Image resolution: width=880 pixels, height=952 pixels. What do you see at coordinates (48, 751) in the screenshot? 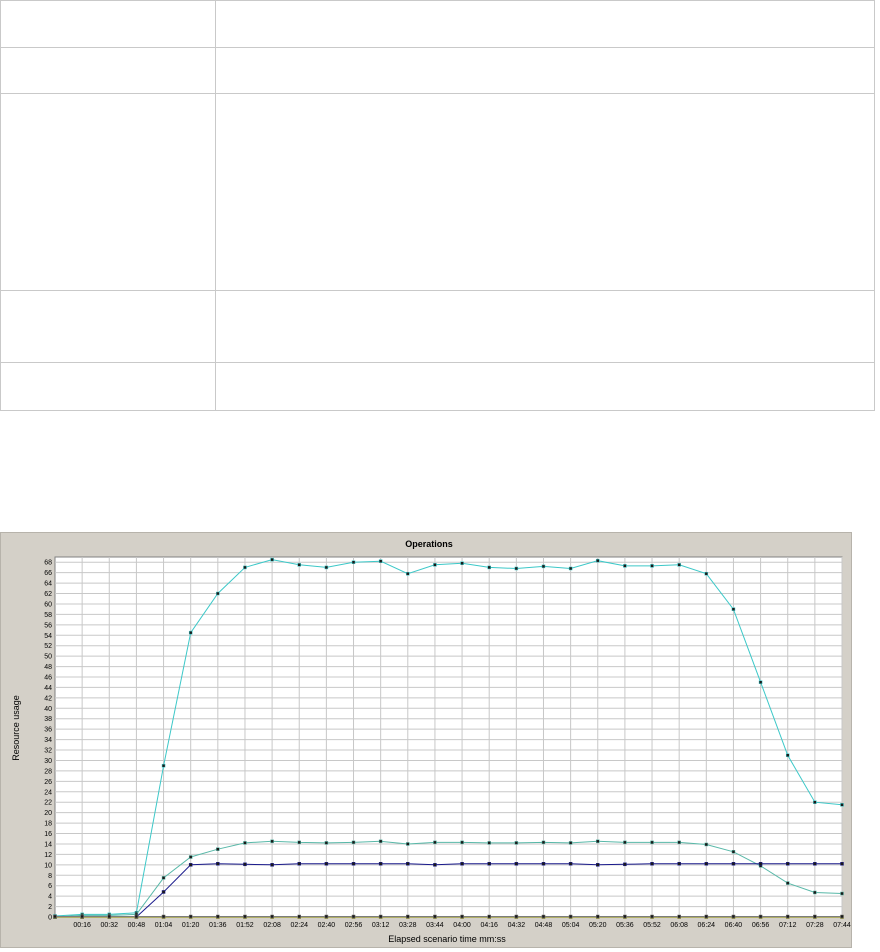
I see `y-tick-label: 32` at bounding box center [48, 751].